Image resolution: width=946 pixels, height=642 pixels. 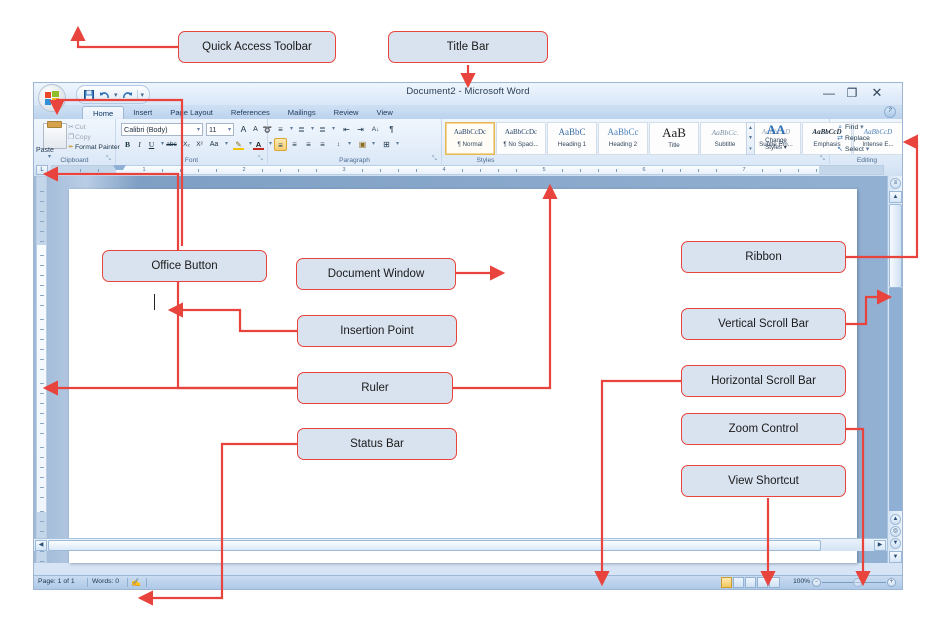 I want to click on vertical-ruler, so click(x=41, y=369).